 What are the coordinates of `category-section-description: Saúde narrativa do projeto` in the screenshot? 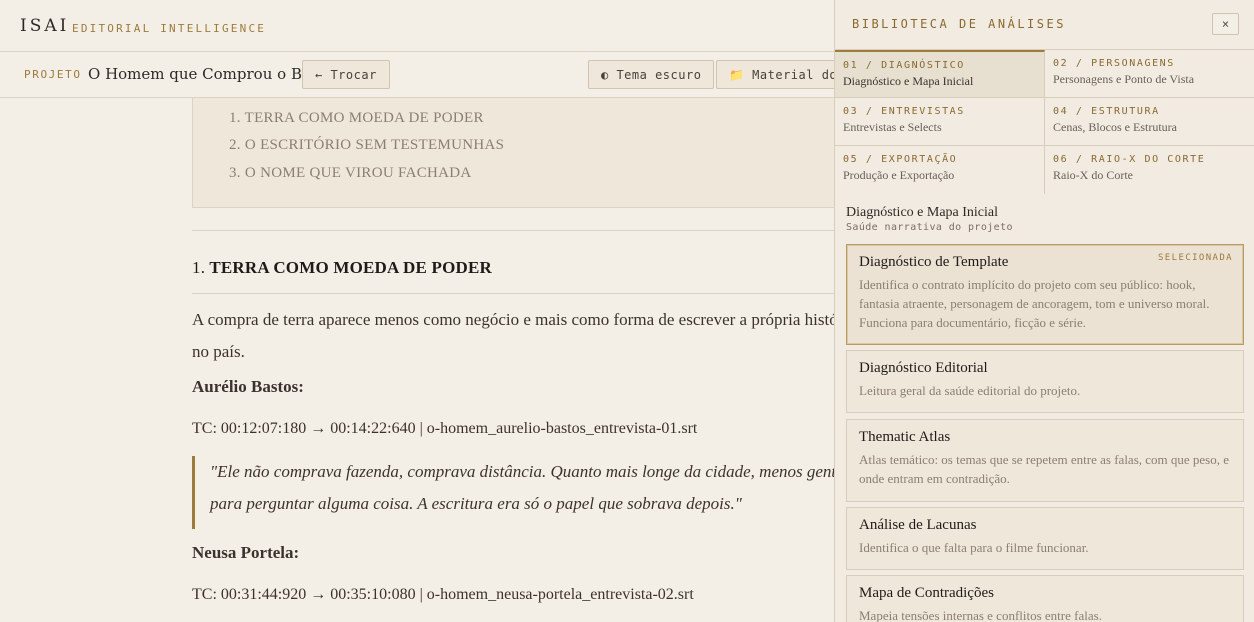 It's located at (929, 227).